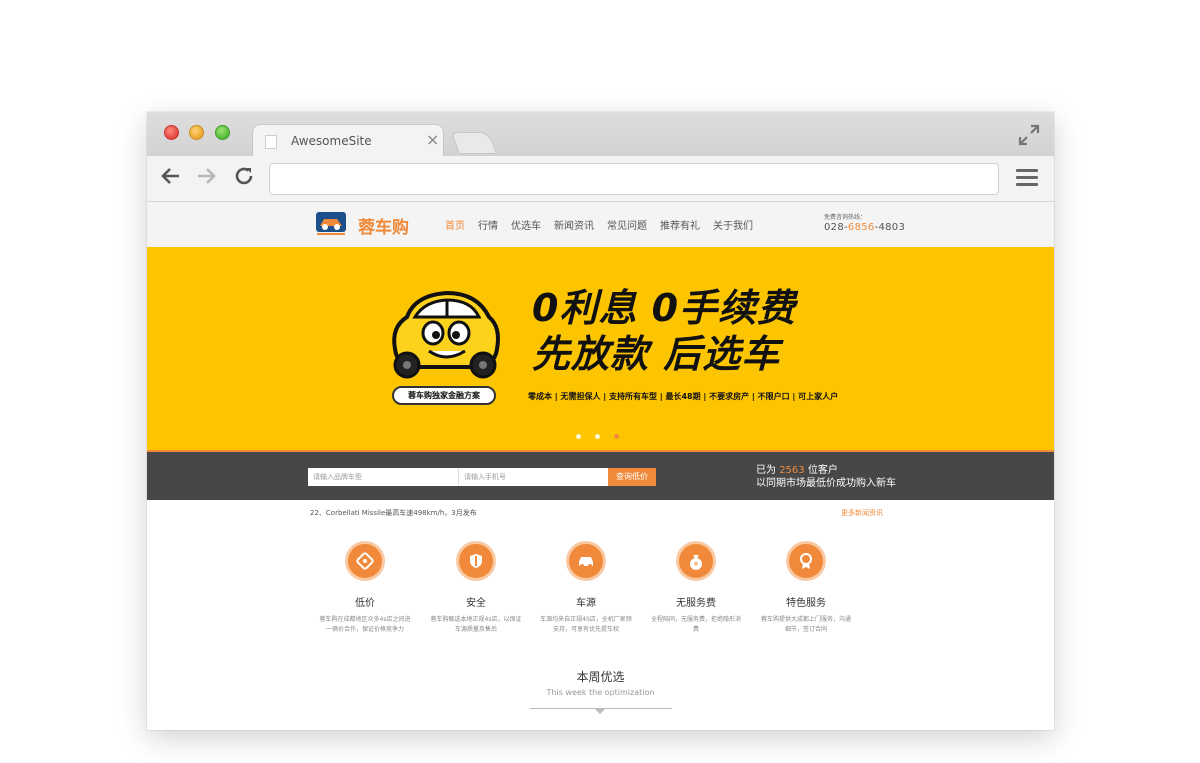 This screenshot has height=763, width=1200. Describe the element at coordinates (634, 179) in the screenshot. I see `address-bar` at that location.